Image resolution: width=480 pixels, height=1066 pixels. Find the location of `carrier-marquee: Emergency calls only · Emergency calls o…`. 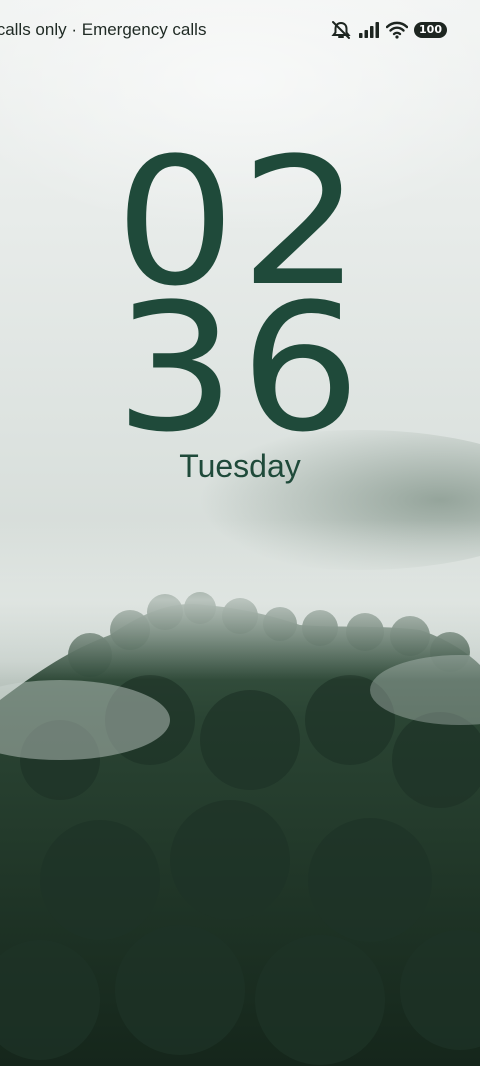

carrier-marquee: Emergency calls only · Emergency calls o… is located at coordinates (103, 31).